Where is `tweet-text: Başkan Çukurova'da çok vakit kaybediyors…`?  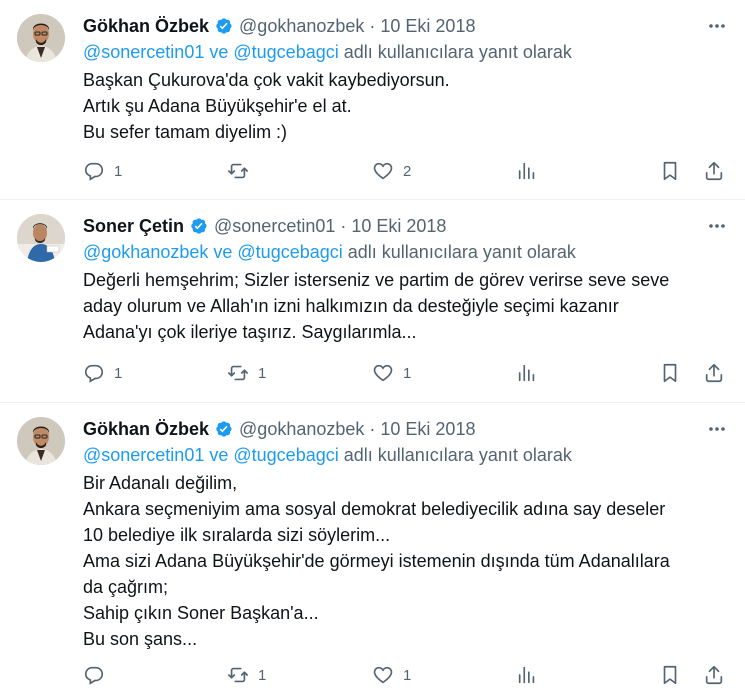 tweet-text: Başkan Çukurova'da çok vakit kaybediyors… is located at coordinates (406, 106).